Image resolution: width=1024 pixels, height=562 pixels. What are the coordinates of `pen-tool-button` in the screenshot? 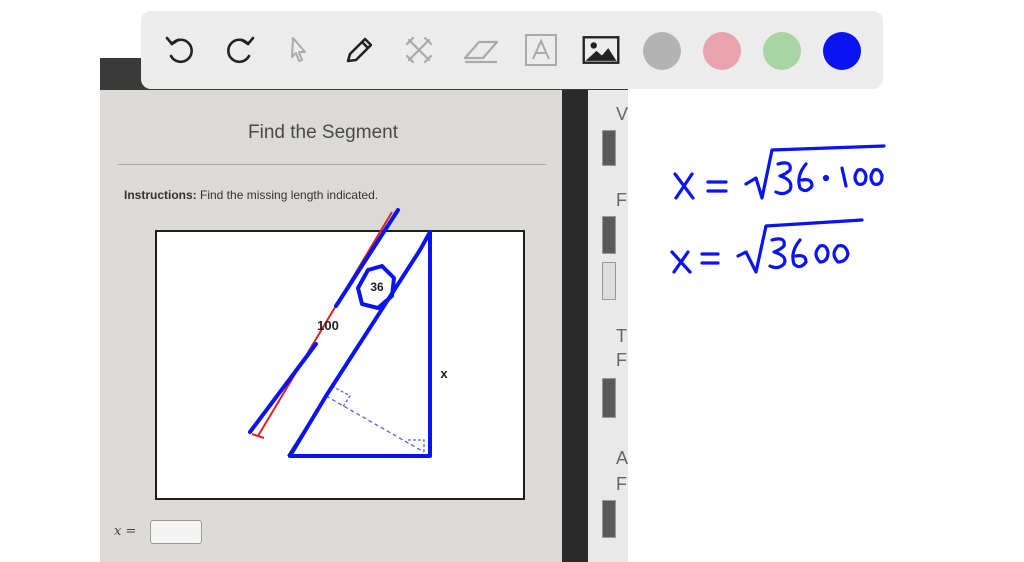 It's located at (359, 50).